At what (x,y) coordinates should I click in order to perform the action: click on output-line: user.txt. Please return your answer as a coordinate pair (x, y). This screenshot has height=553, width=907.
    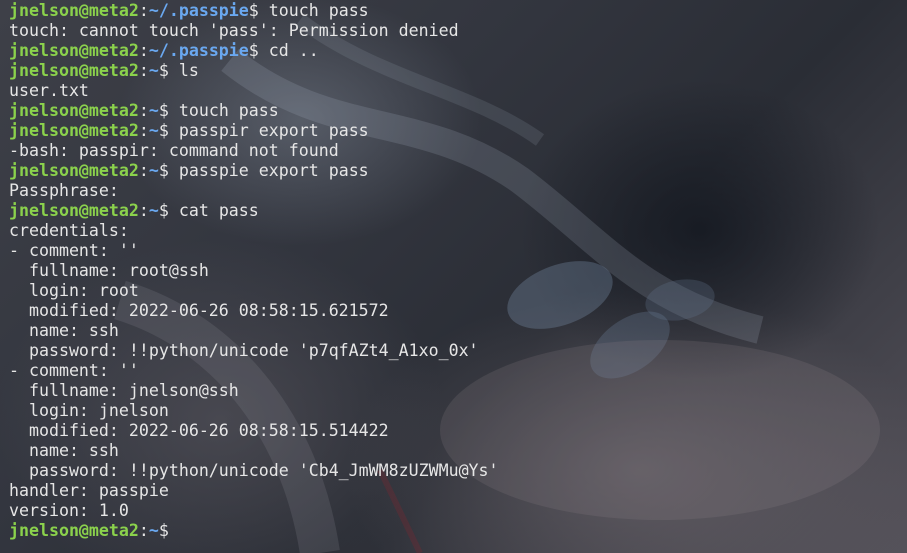
    Looking at the image, I should click on (49, 90).